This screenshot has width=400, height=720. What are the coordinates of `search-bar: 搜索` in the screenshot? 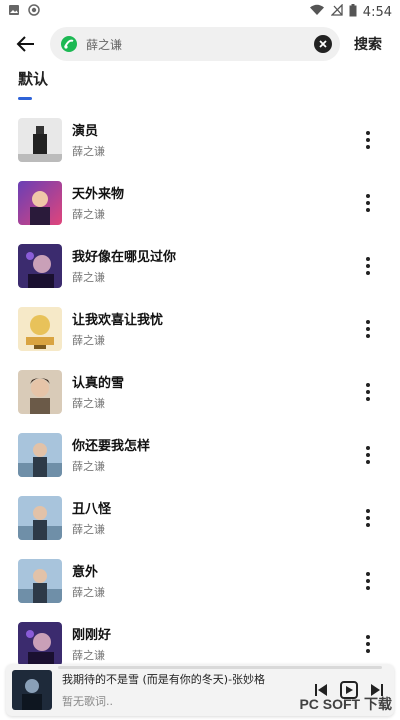 It's located at (200, 44).